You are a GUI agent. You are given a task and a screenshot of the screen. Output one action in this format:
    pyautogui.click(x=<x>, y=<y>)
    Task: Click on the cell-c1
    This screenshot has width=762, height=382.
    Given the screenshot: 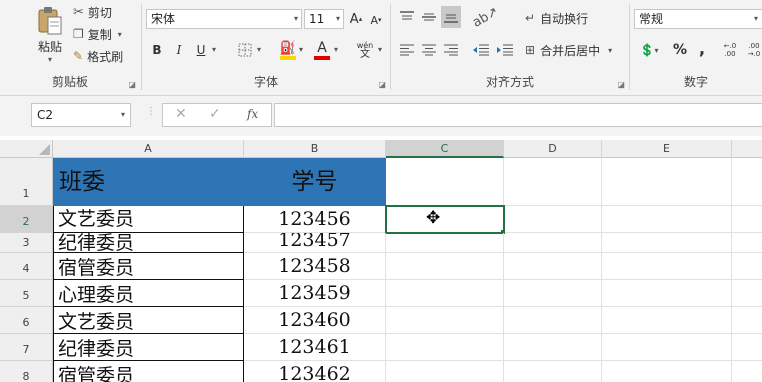 What is the action you would take?
    pyautogui.click(x=445, y=182)
    